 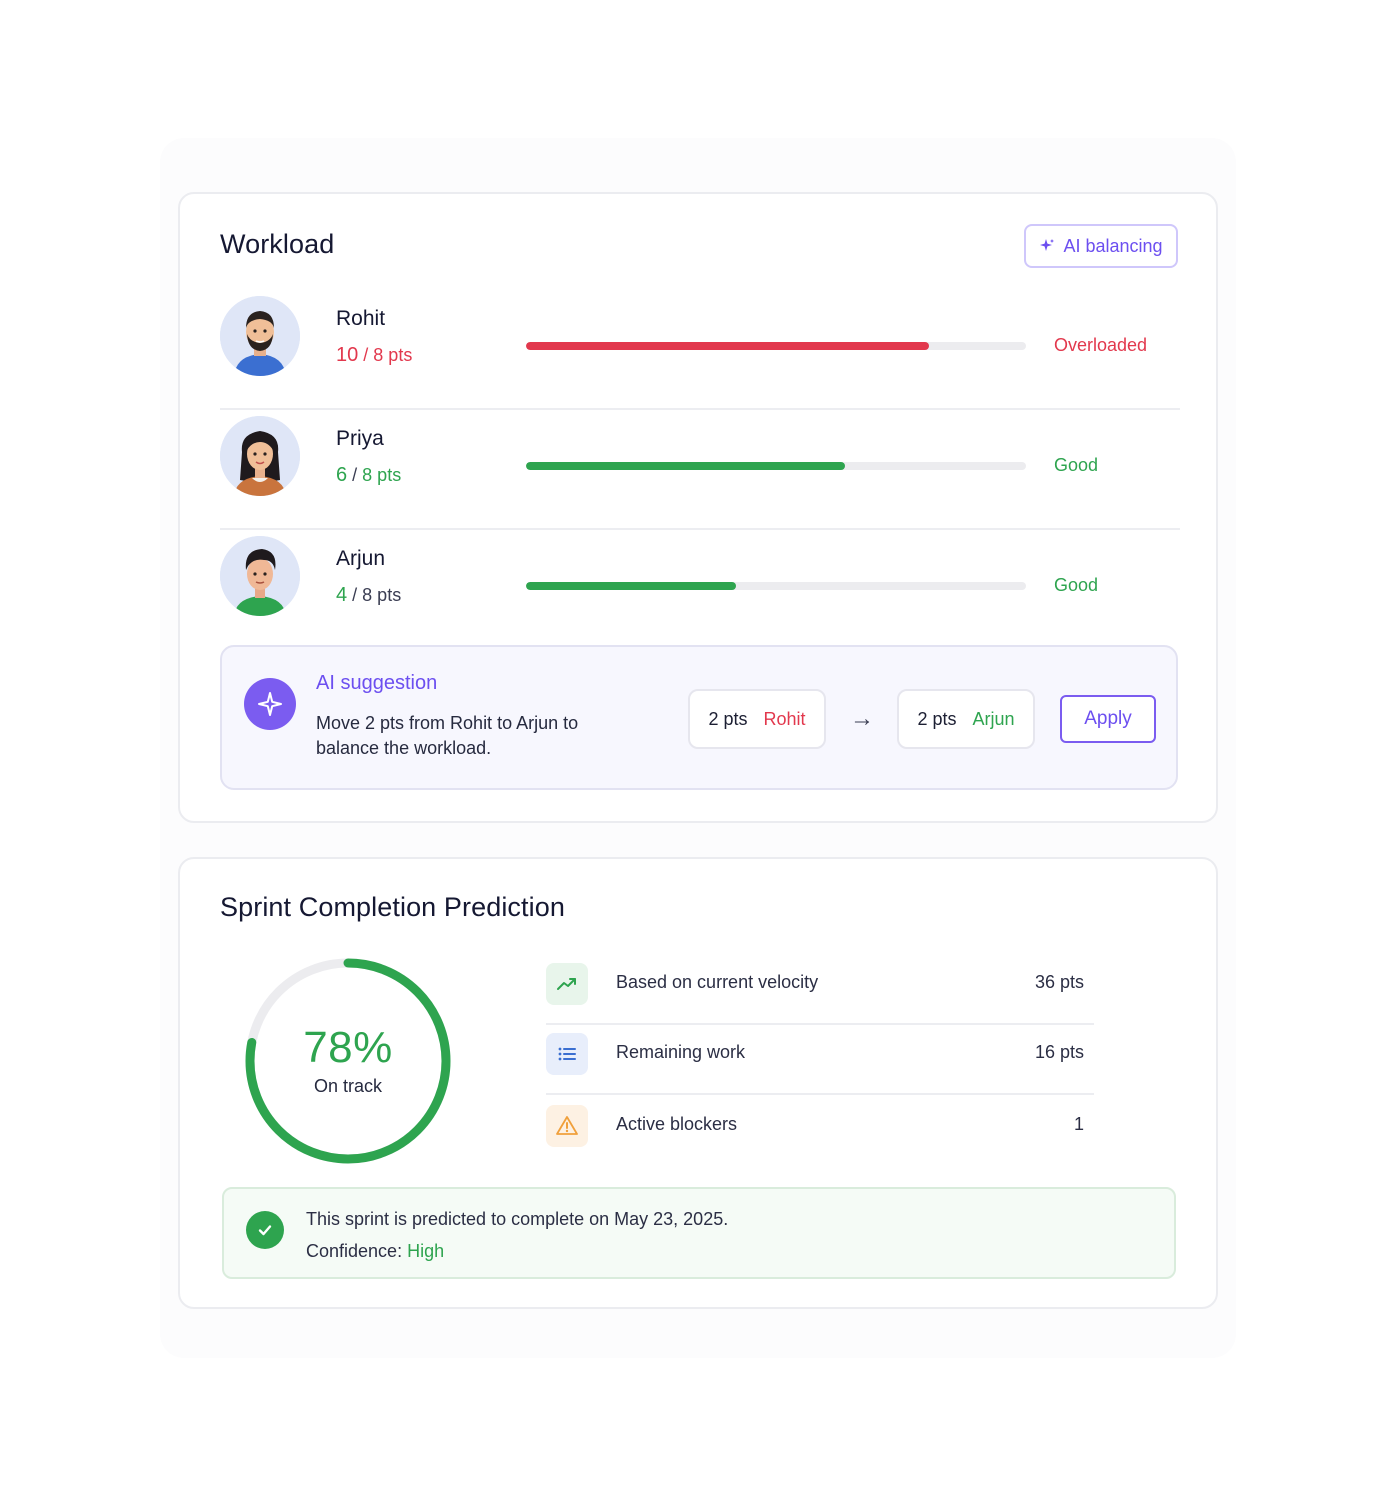 I want to click on member-points: 10 / 8 pts, so click(x=374, y=355).